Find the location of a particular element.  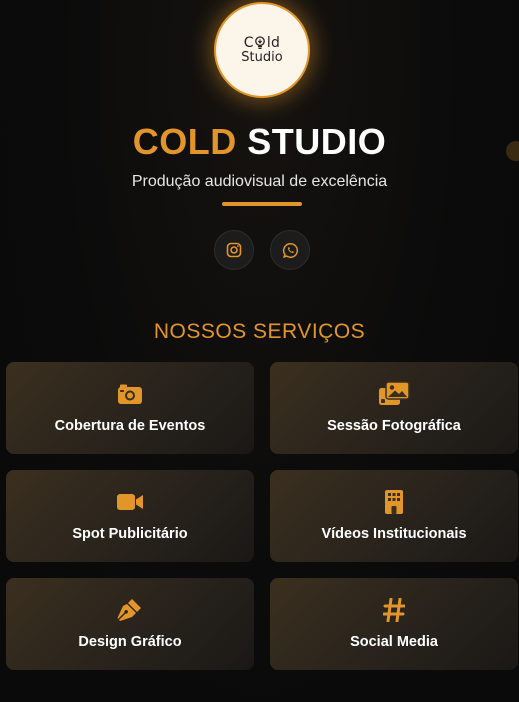

logo-letters-ld: ld is located at coordinates (273, 42).